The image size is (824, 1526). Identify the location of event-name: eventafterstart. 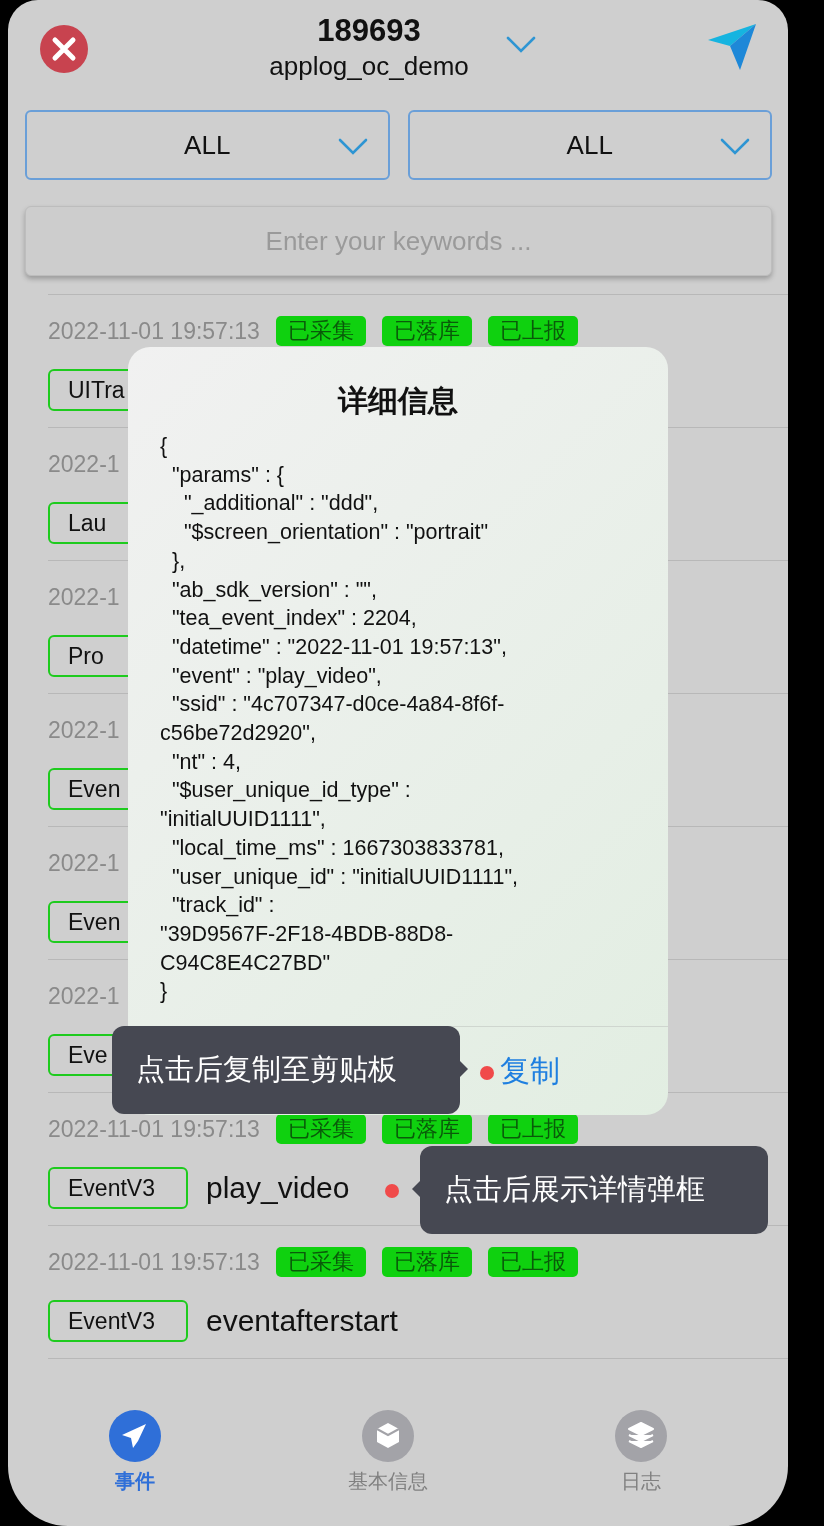
(302, 1321).